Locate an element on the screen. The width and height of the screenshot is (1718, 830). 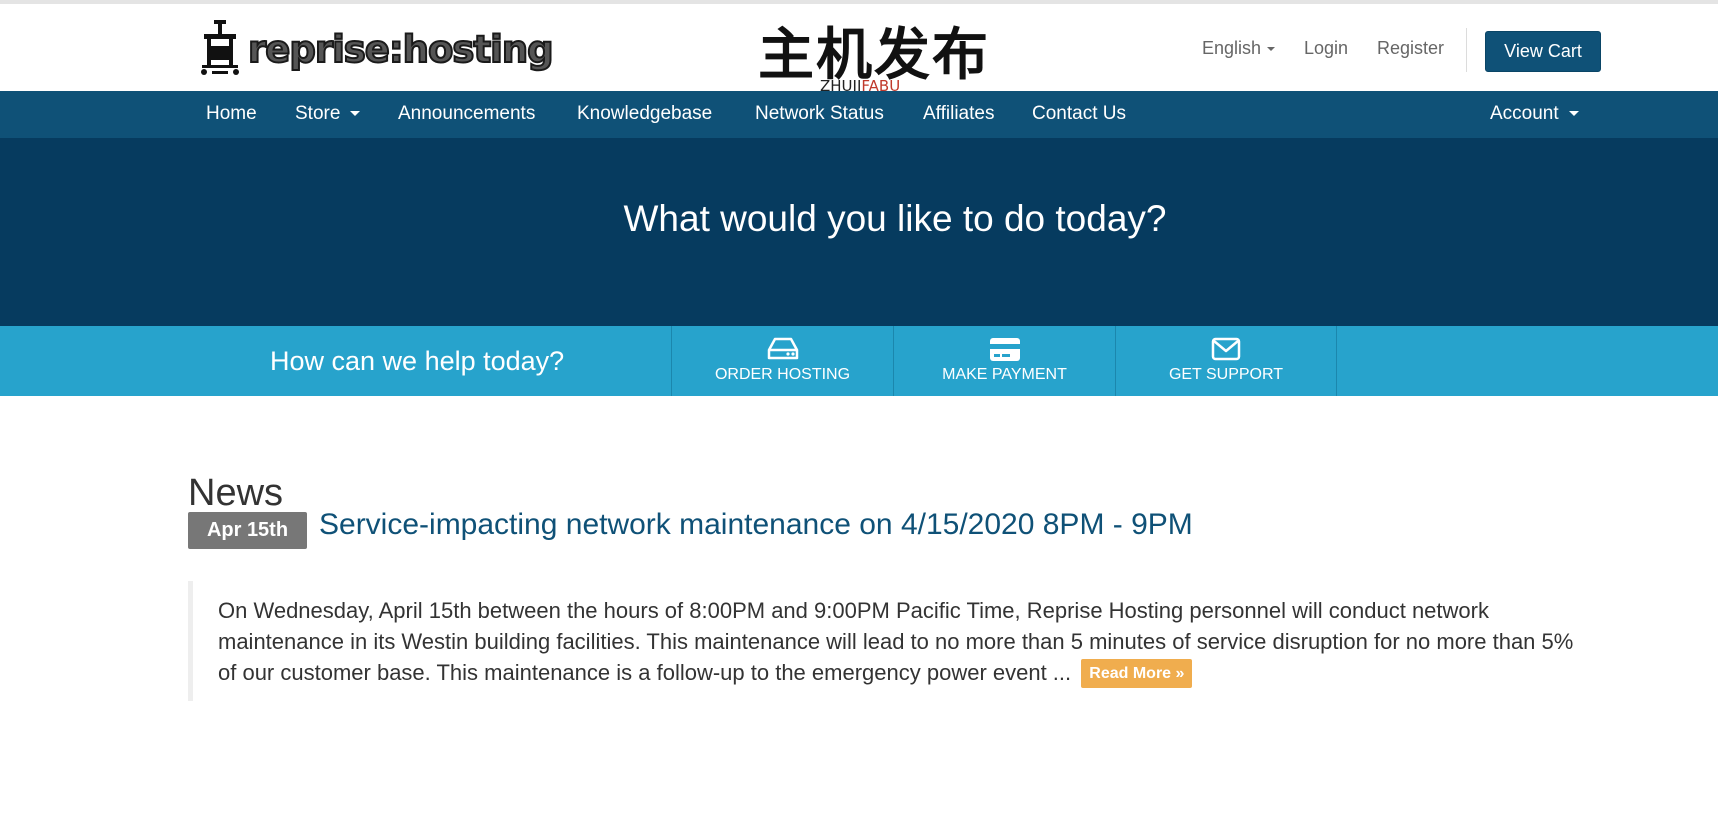
hero-title: What would you like to do today? is located at coordinates (895, 218).